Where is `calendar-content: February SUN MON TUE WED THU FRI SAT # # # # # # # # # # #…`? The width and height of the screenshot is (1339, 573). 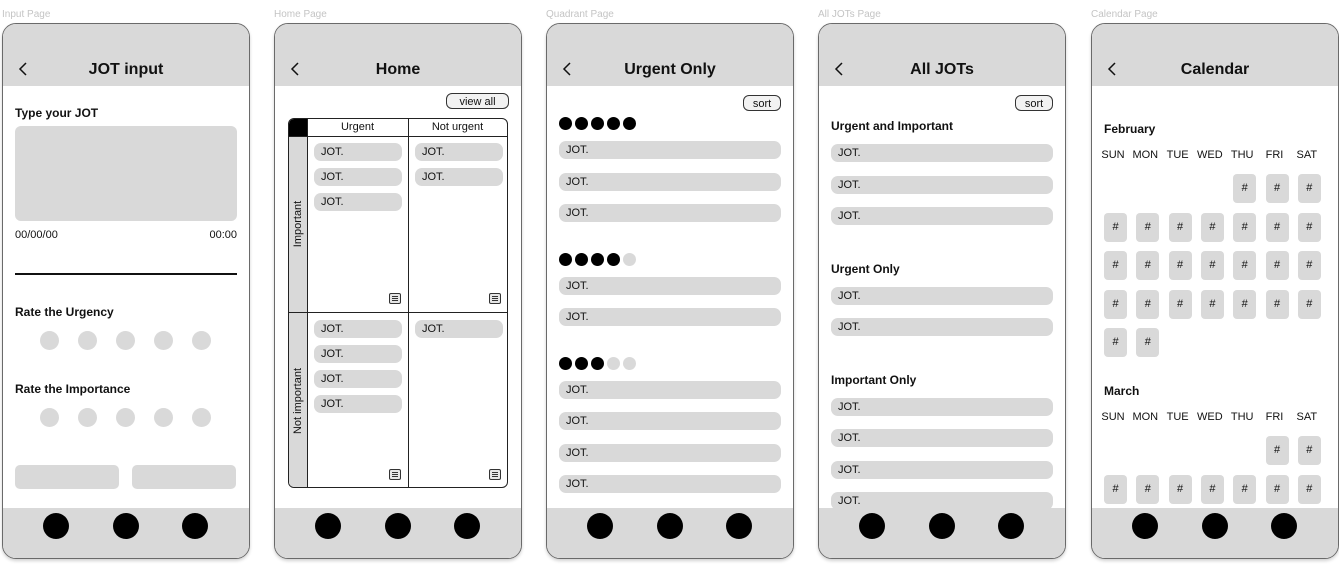
calendar-content: February SUN MON TUE WED THU FRI SAT # # # # # # # # # # #… is located at coordinates (1215, 297).